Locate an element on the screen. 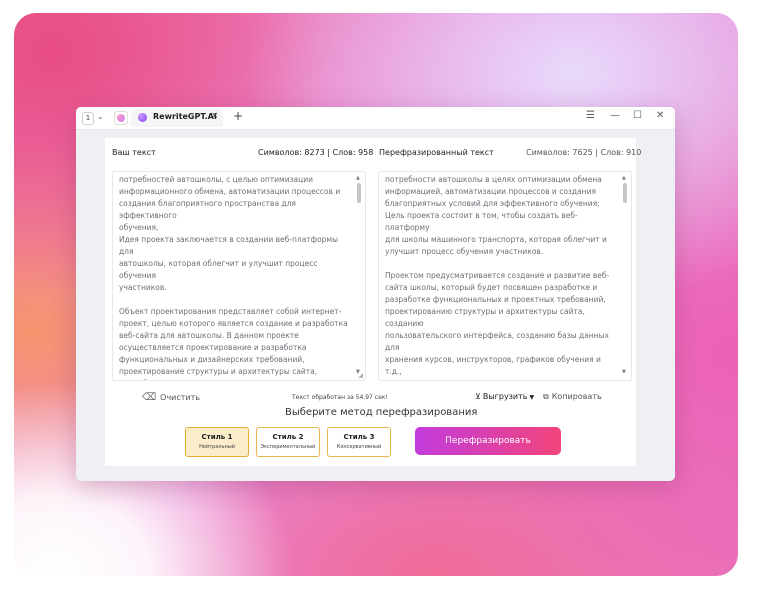 This screenshot has width=757, height=593. output-stats: Символов: 7625 | Слов: 910 is located at coordinates (584, 152).